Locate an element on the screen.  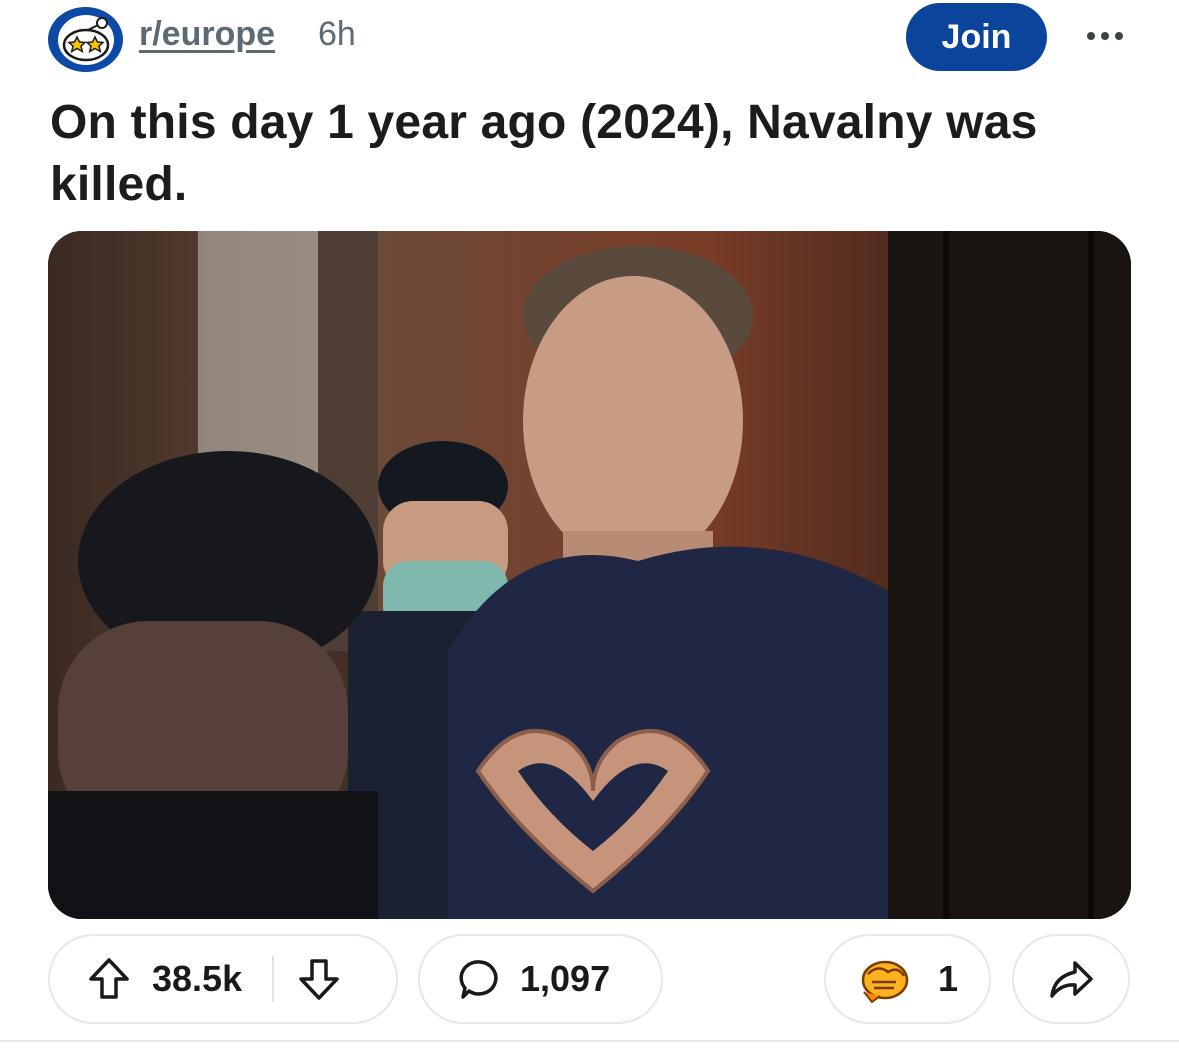
award-count: 1 is located at coordinates (948, 978).